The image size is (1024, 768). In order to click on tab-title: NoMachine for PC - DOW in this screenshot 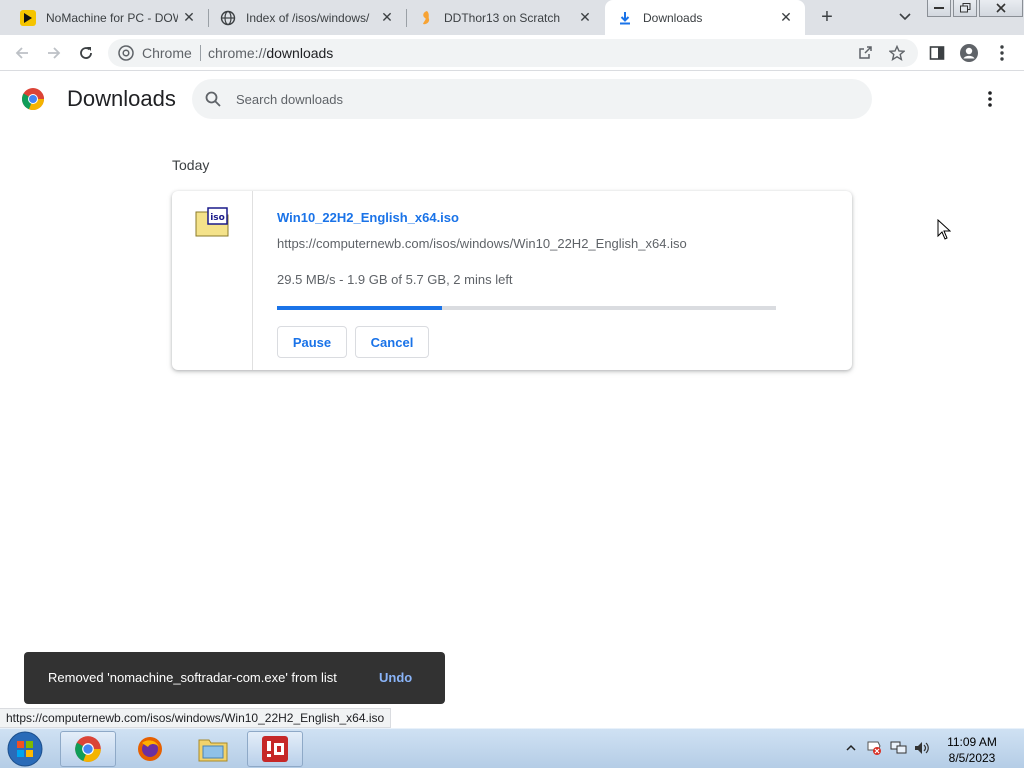, I will do `click(112, 17)`.